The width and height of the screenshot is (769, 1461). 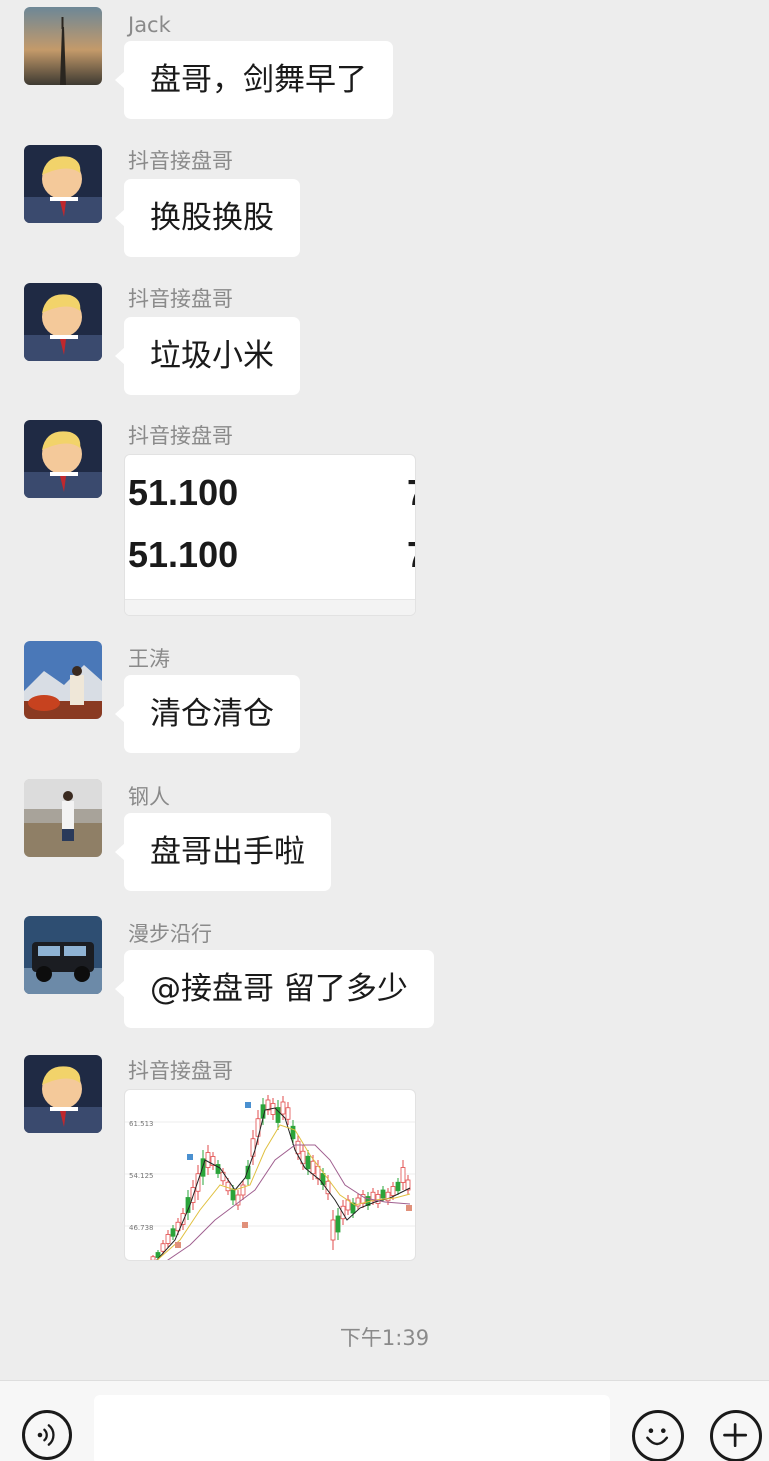 I want to click on message-bubble: 盘哥，剑舞早了, so click(x=254, y=80).